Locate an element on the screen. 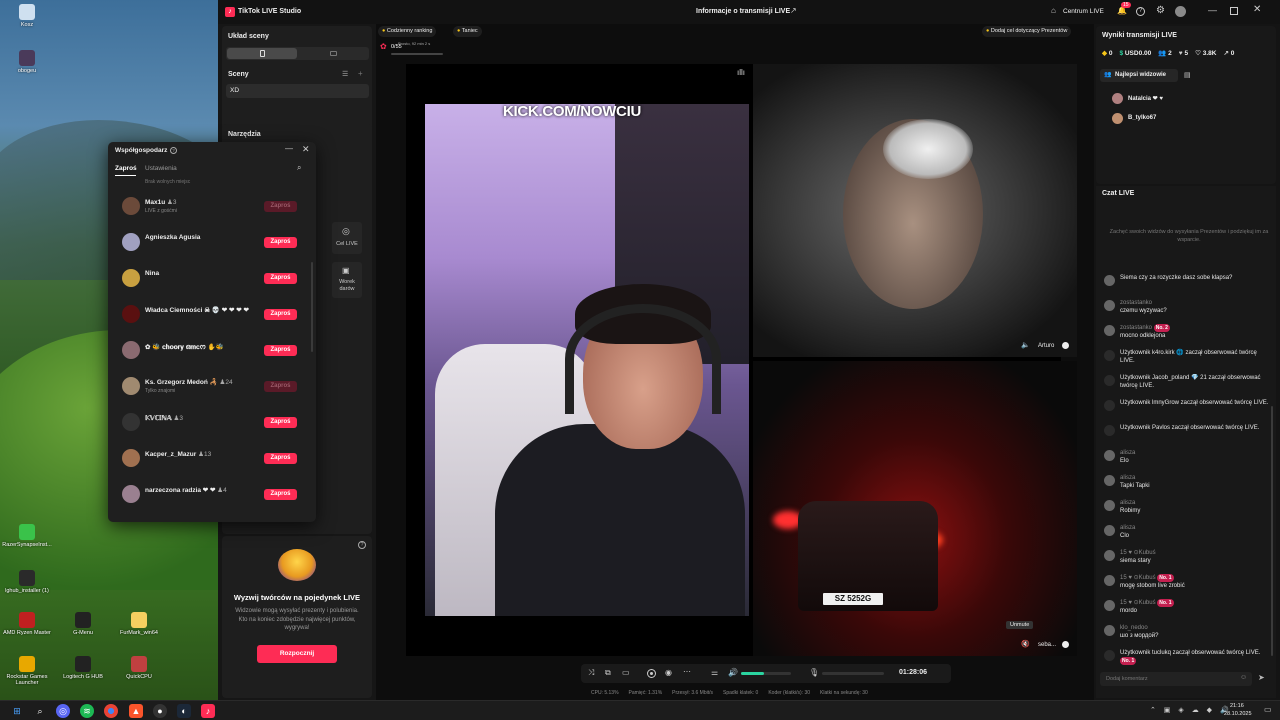 This screenshot has height=720, width=1280. microphone-icon: 🎙 is located at coordinates (814, 672).